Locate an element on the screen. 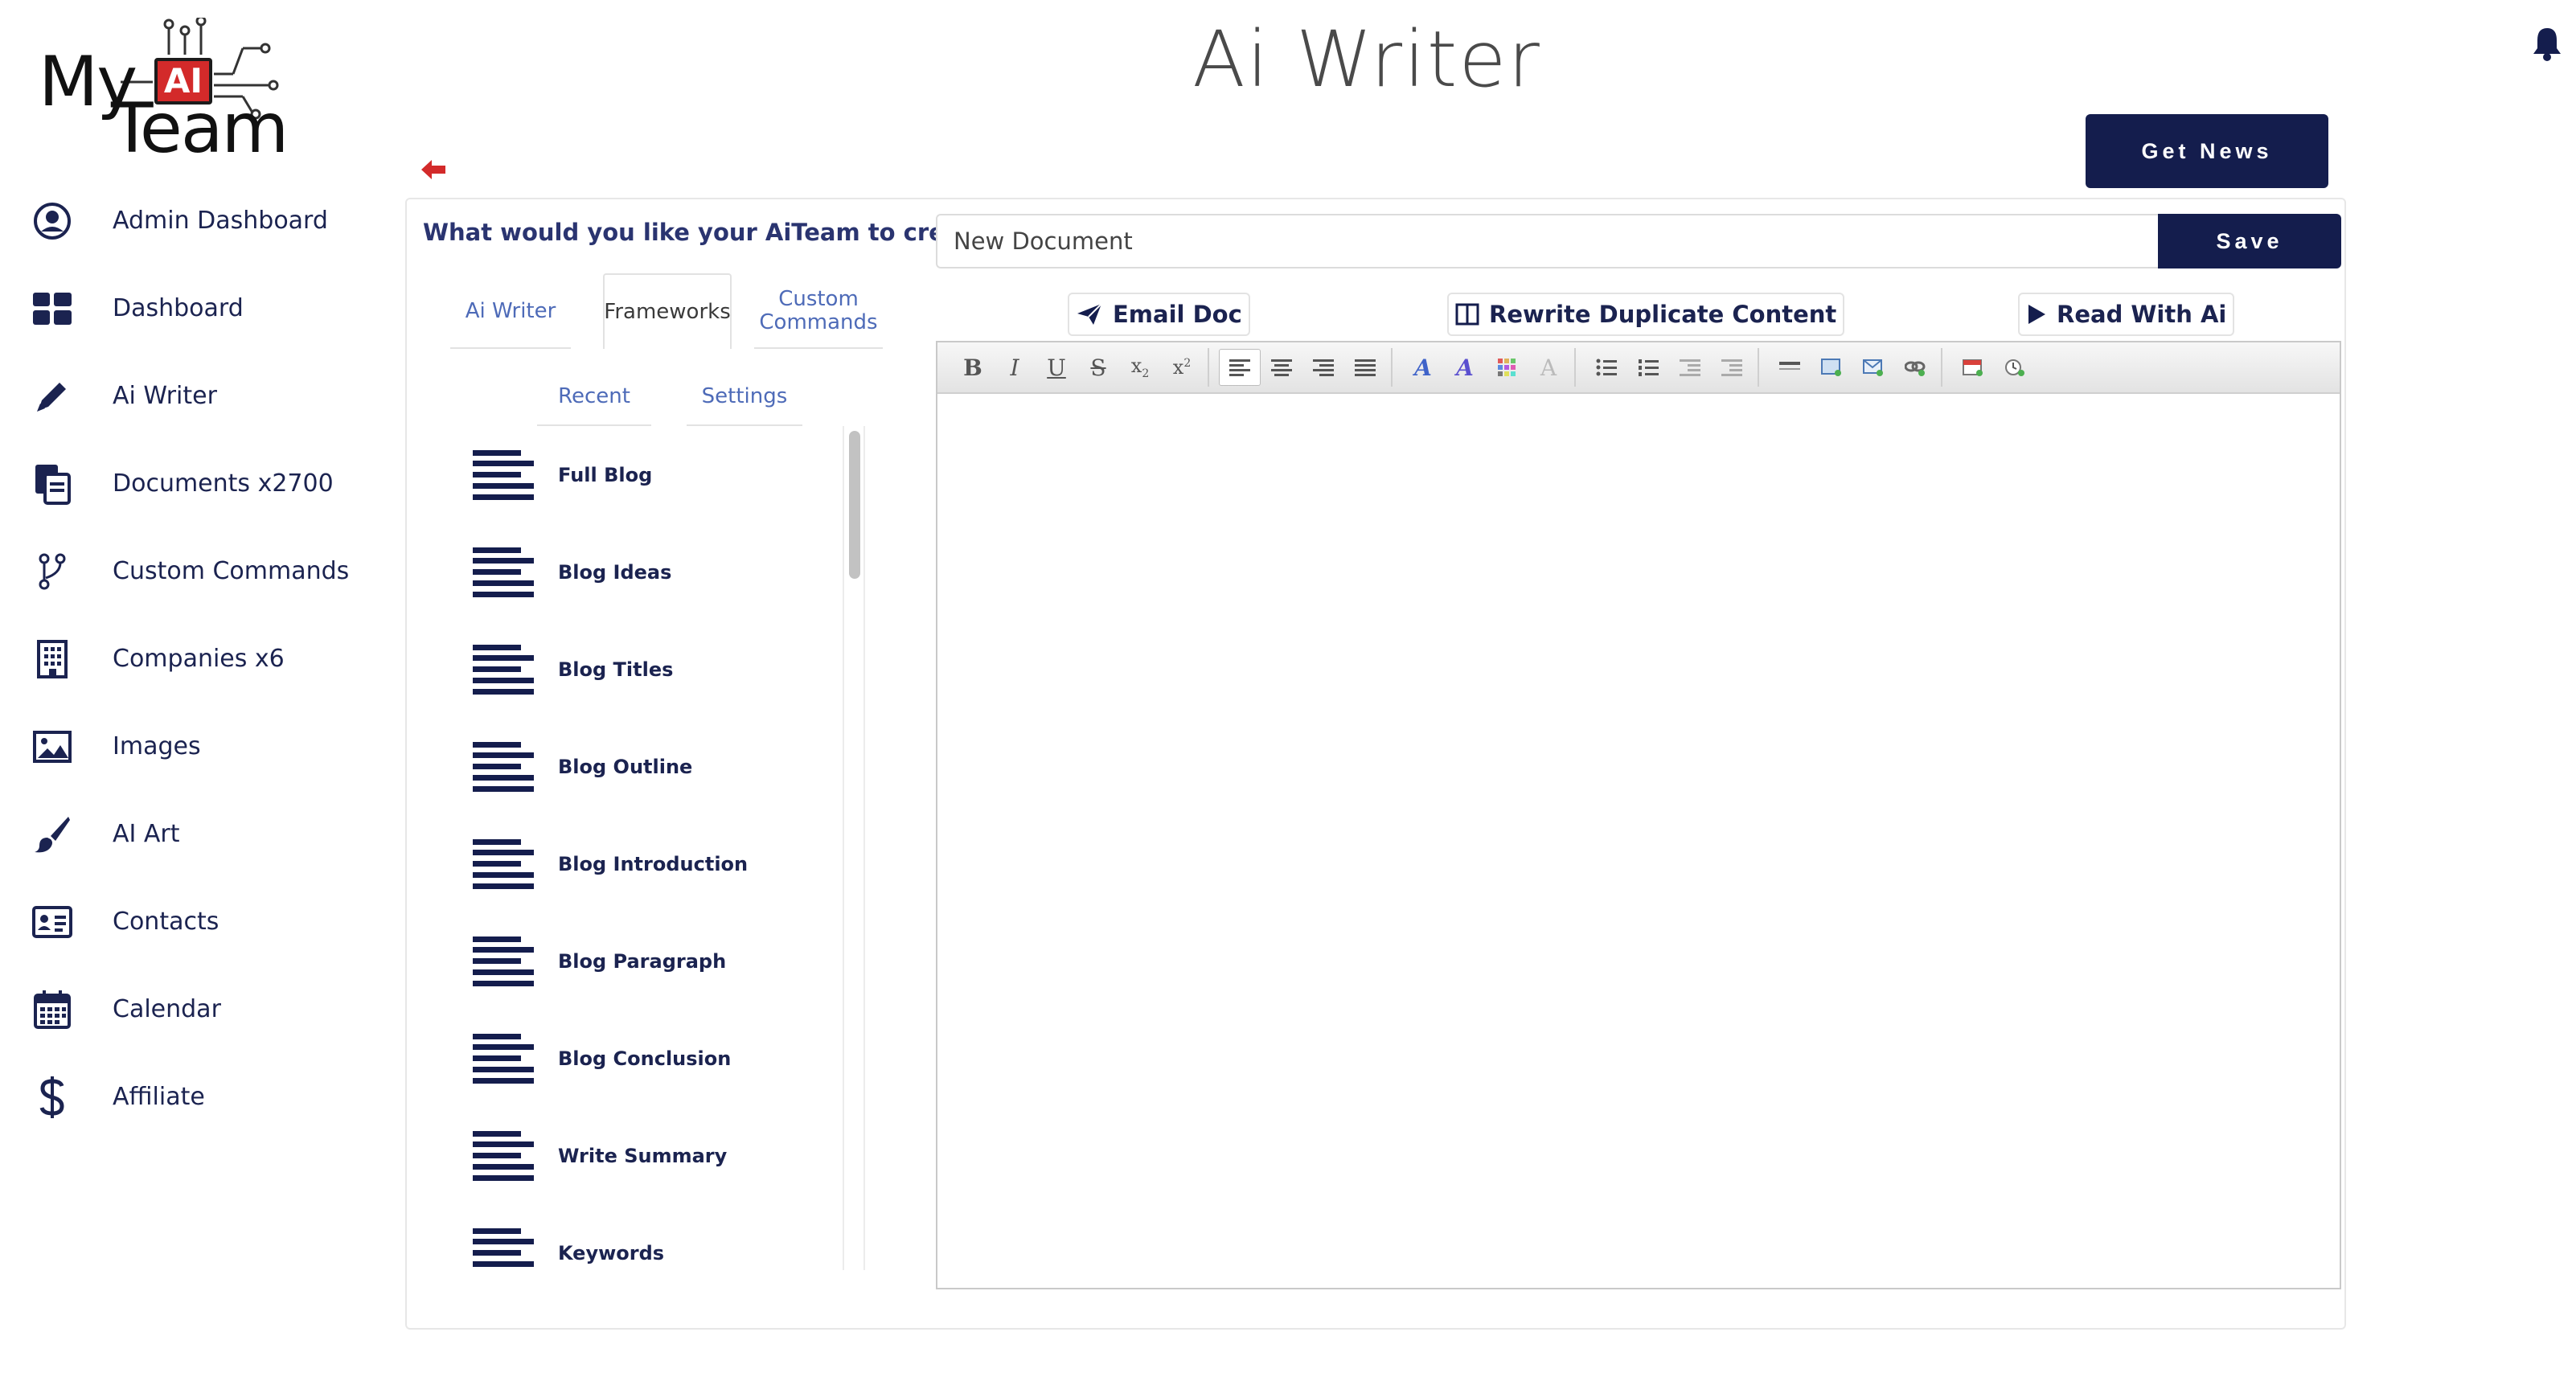 The image size is (2576, 1373). grid-icon is located at coordinates (52, 308).